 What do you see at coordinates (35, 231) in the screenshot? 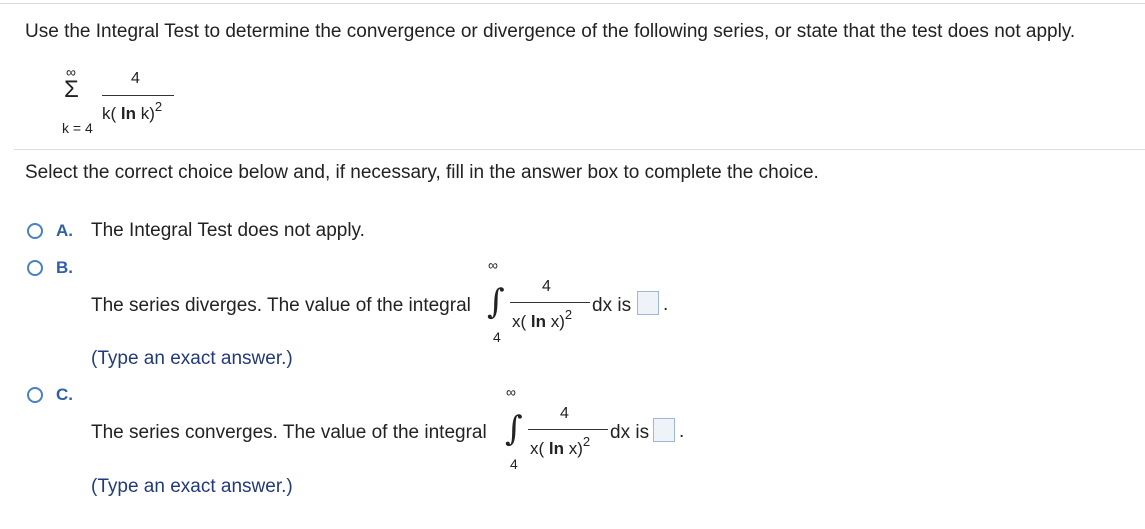
I see `radio-button-a` at bounding box center [35, 231].